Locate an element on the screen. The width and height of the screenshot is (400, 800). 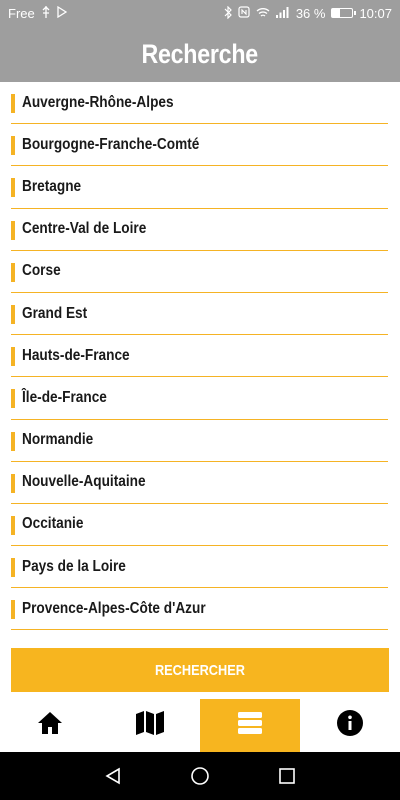
region-item: Hauts-de-France is located at coordinates (199, 356).